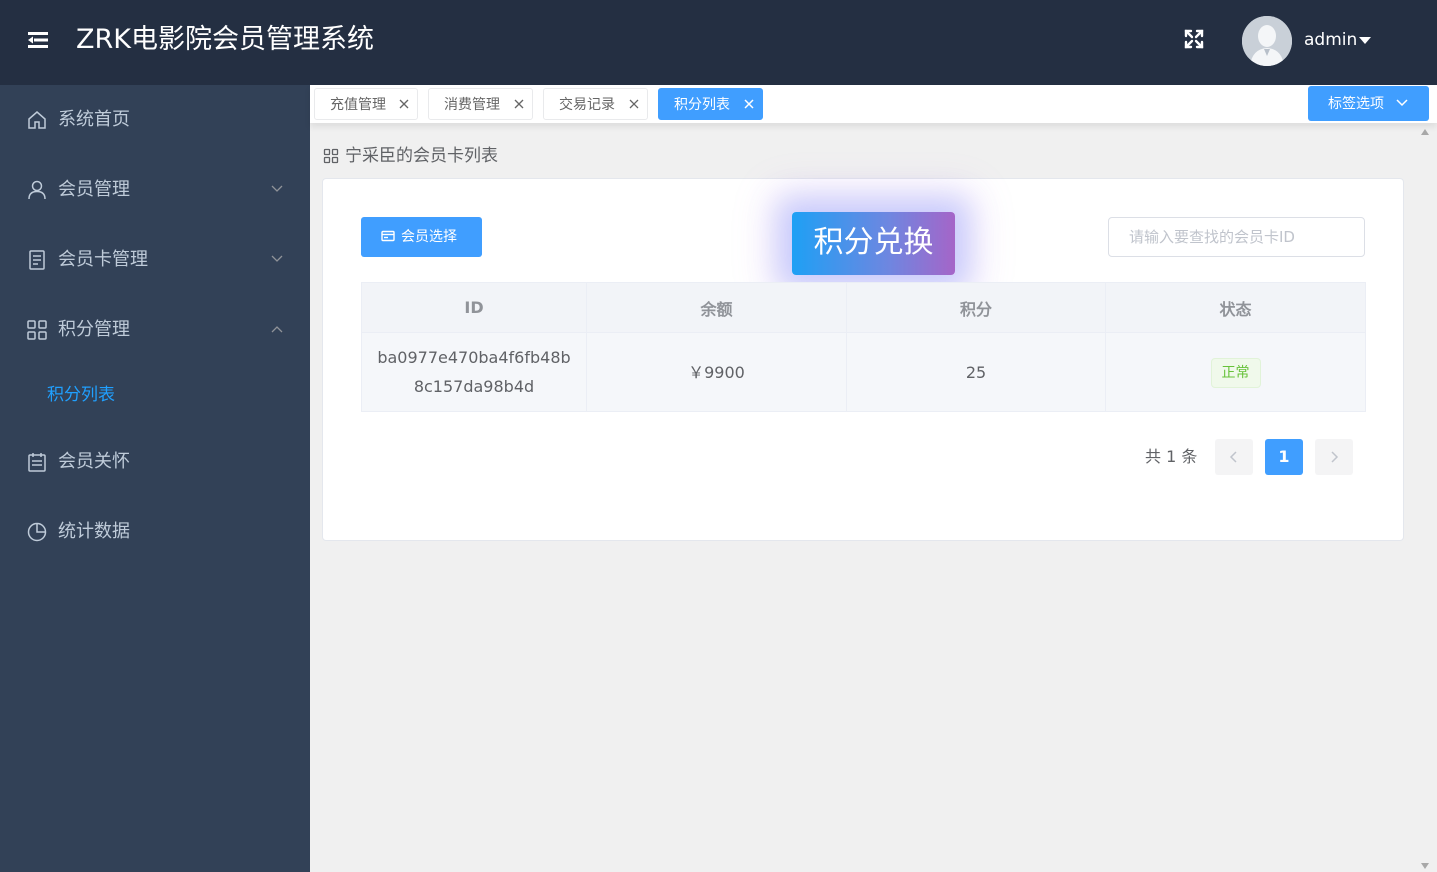  Describe the element at coordinates (474, 372) in the screenshot. I see `cell-card-id: ba0977e470ba4f6fb48b8c157da98b4d` at that location.